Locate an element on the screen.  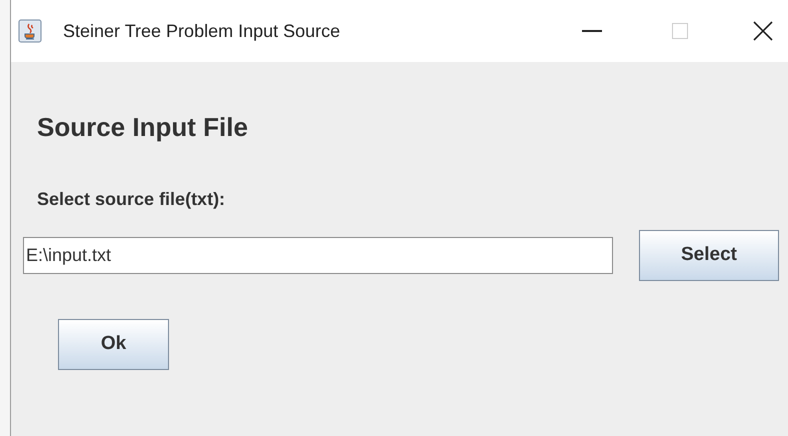
select-button: Select is located at coordinates (709, 255).